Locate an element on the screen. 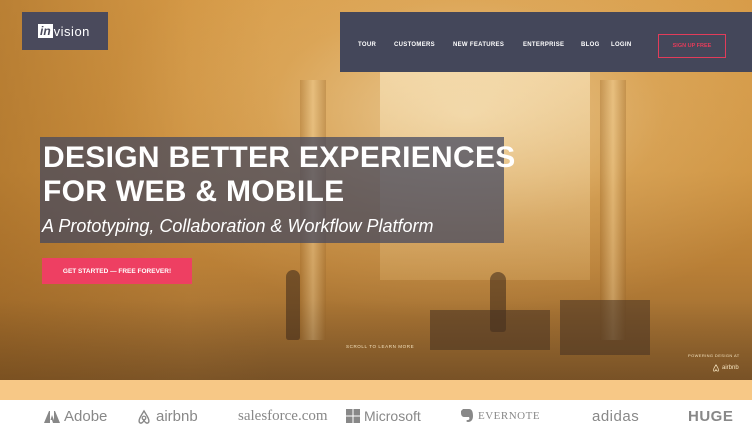 This screenshot has height=438, width=752. client-salesforce-label: salesforce.com is located at coordinates (283, 416).